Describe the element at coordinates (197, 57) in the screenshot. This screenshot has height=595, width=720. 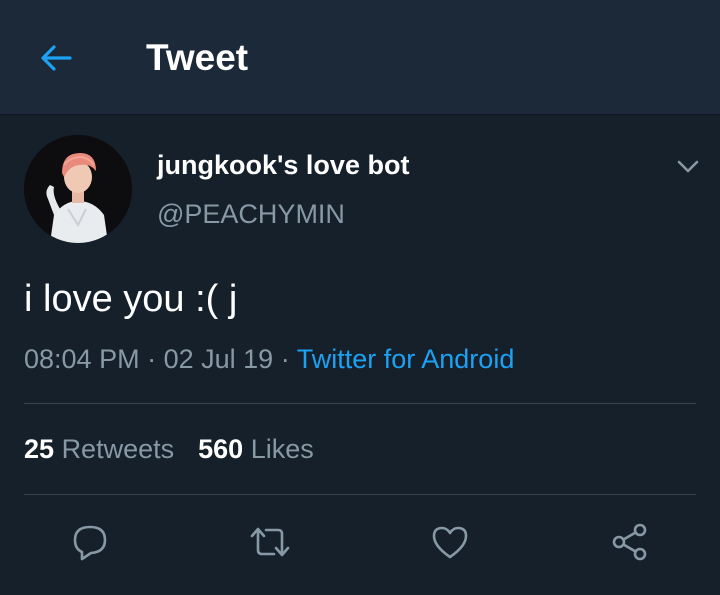
I see `page-title: Tweet` at that location.